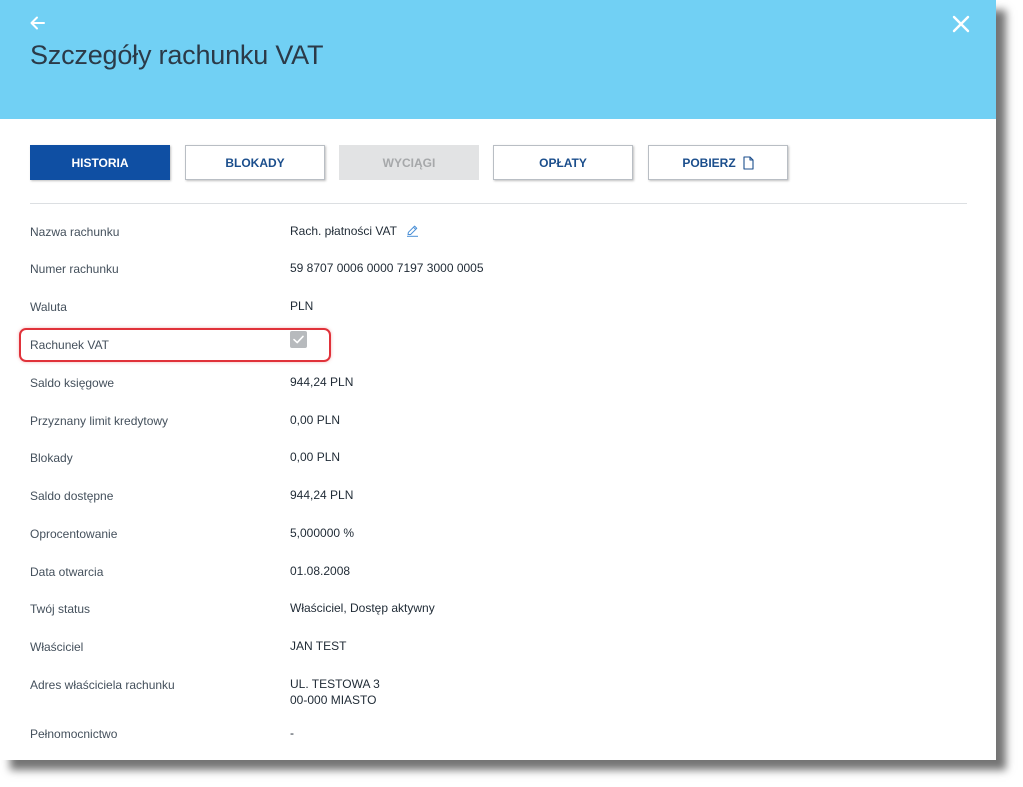  What do you see at coordinates (72, 496) in the screenshot?
I see `available-balance-label: Saldo dostępne` at bounding box center [72, 496].